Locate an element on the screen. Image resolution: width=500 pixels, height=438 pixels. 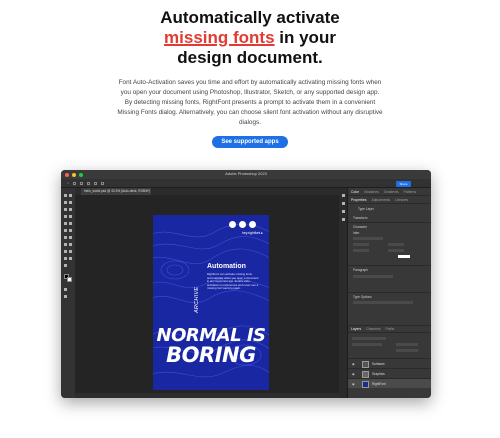
3d-mode-icon is located at coordinates (102, 183).